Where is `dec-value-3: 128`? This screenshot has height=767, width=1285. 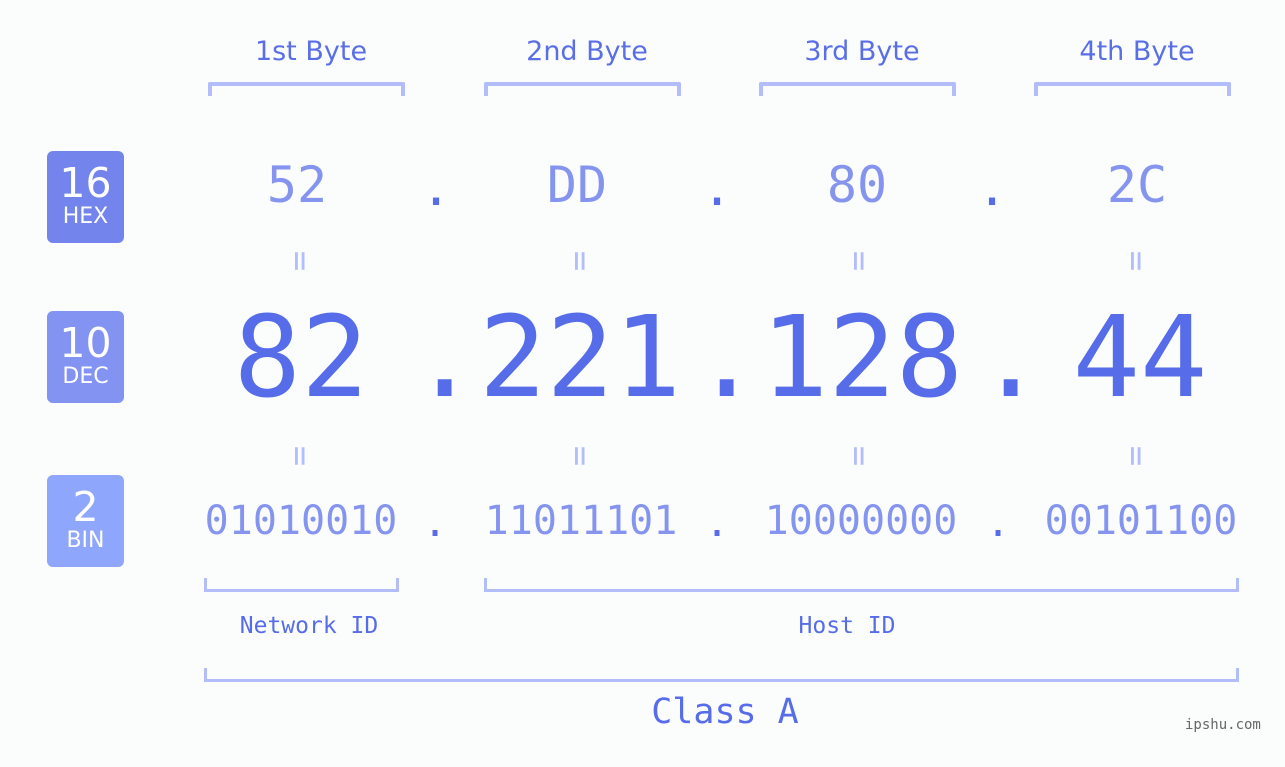 dec-value-3: 128 is located at coordinates (862, 358).